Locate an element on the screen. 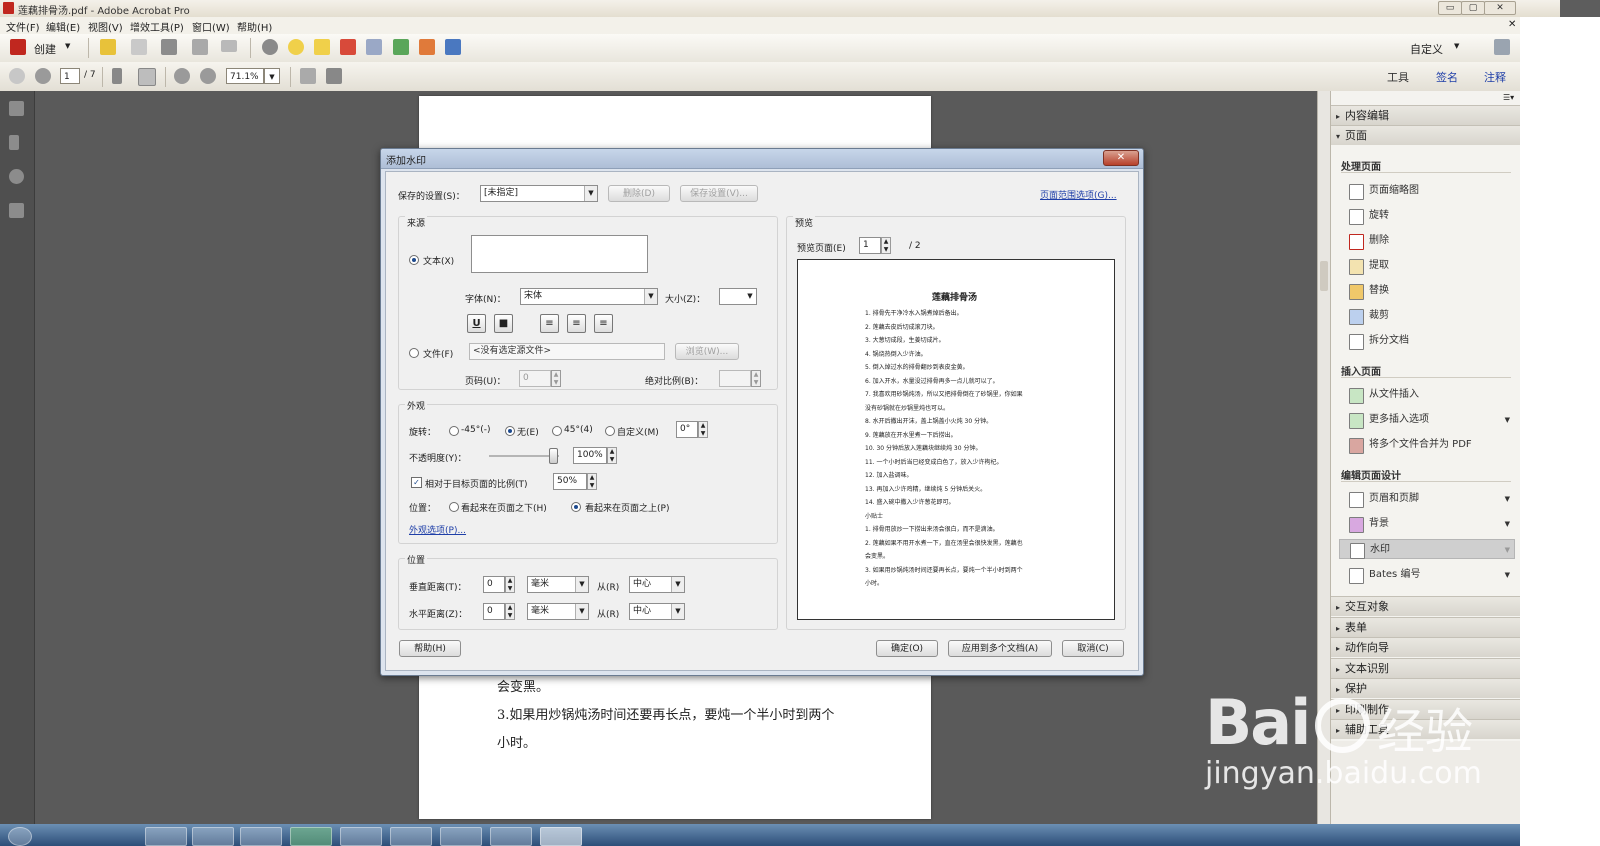 This screenshot has width=1600, height=846. pane-options-icon: ☰▾ is located at coordinates (1508, 97).